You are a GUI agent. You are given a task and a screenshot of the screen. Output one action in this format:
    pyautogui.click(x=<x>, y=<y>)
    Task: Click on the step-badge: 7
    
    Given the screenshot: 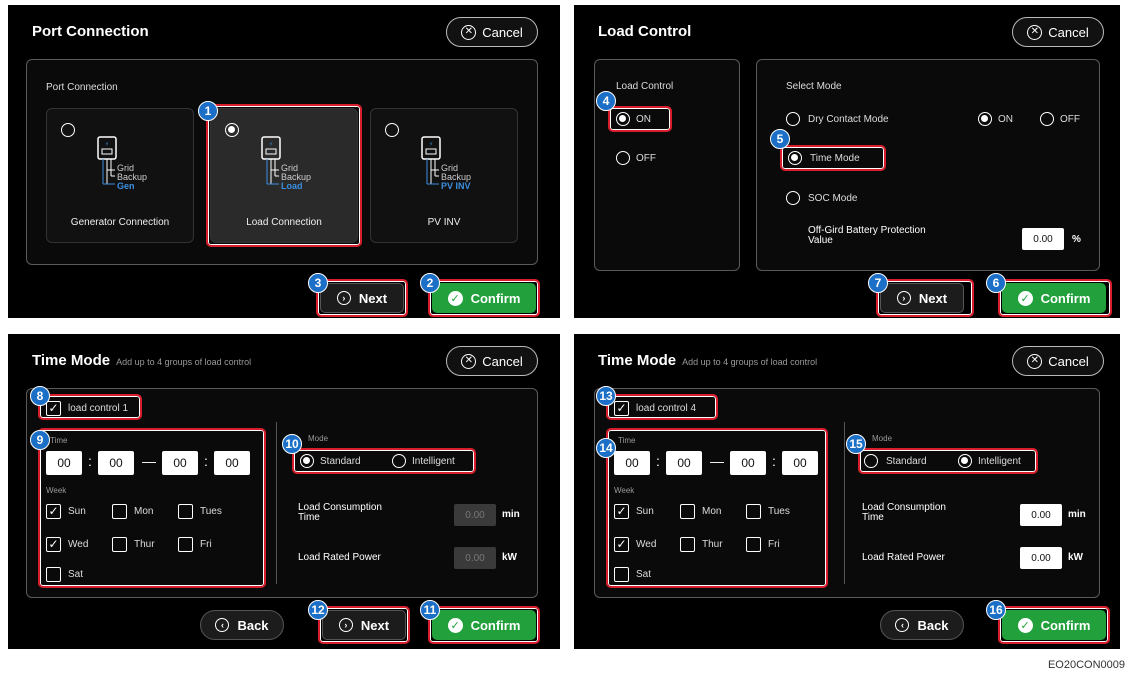 What is the action you would take?
    pyautogui.click(x=878, y=283)
    